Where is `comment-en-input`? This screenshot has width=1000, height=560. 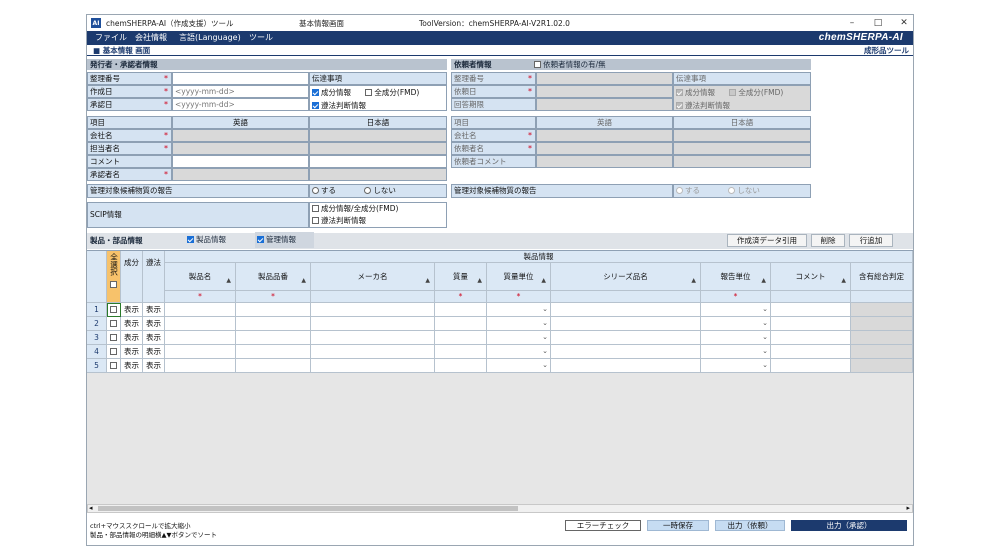
comment-en-input is located at coordinates (240, 161).